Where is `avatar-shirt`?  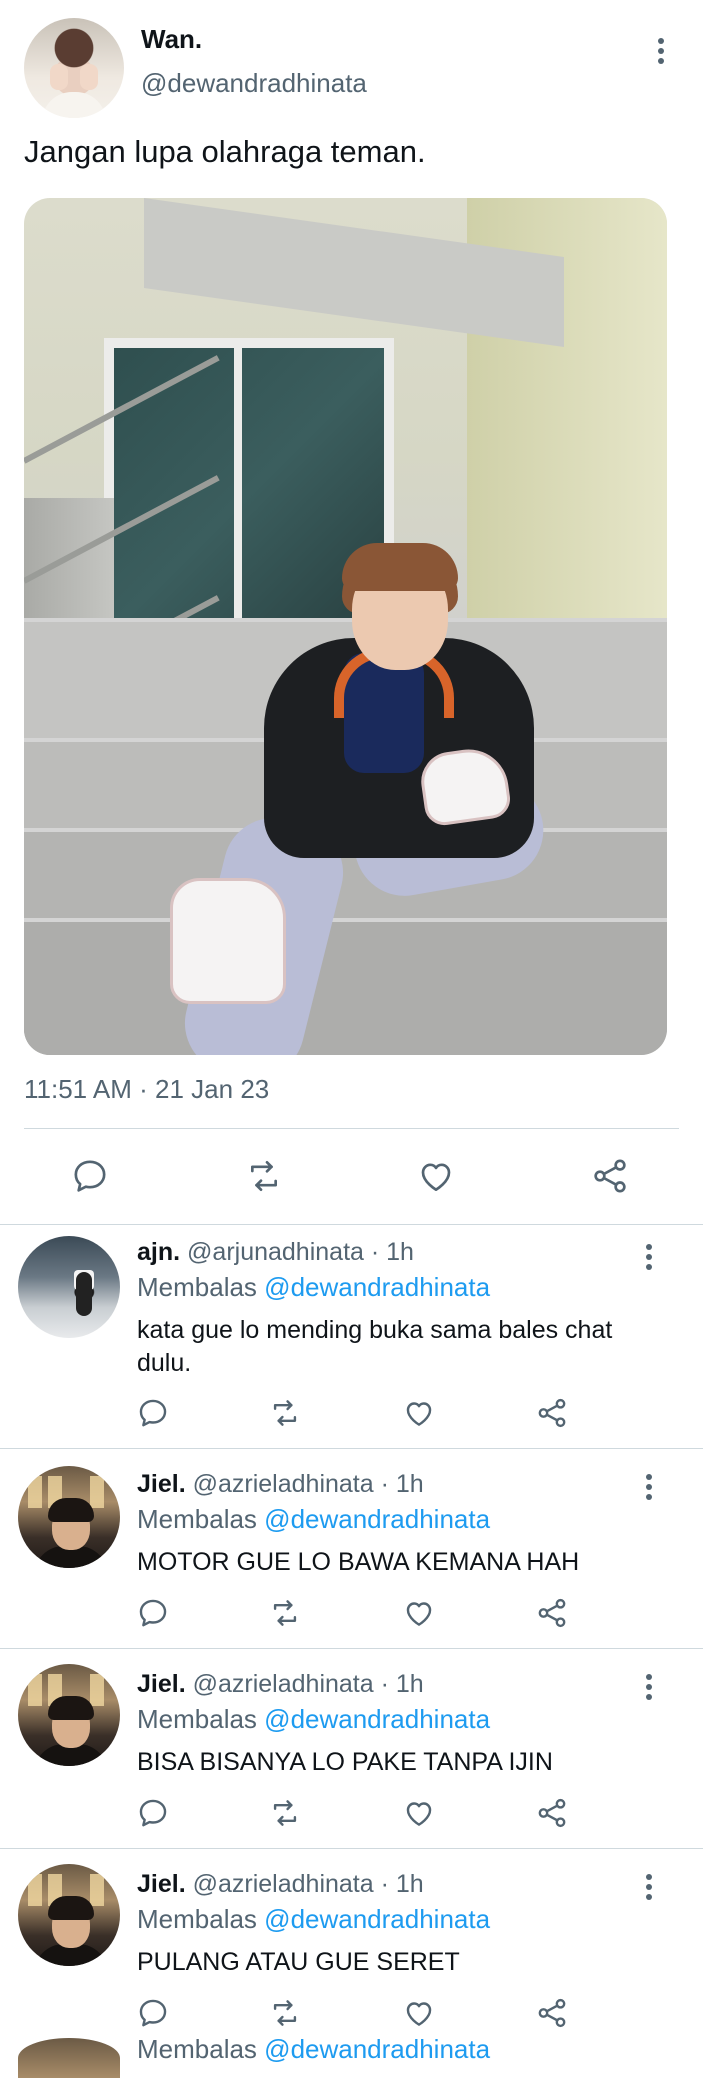 avatar-shirt is located at coordinates (74, 105).